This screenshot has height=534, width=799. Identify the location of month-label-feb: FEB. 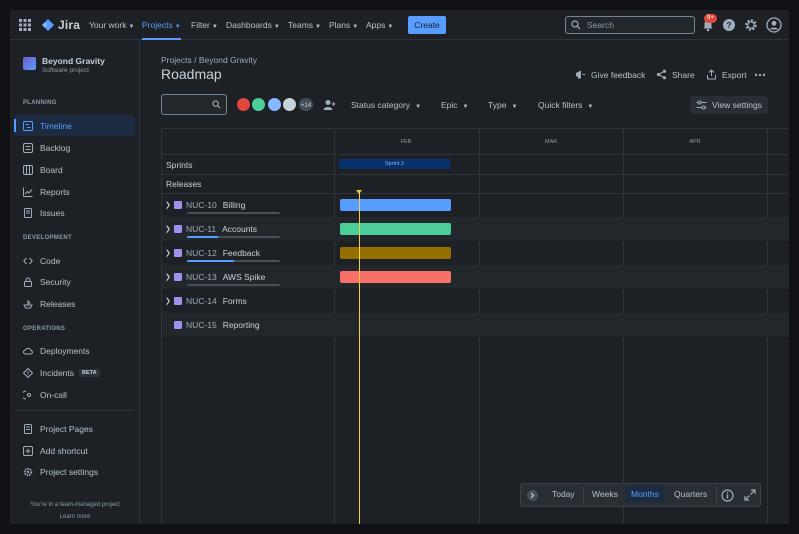
(406, 142).